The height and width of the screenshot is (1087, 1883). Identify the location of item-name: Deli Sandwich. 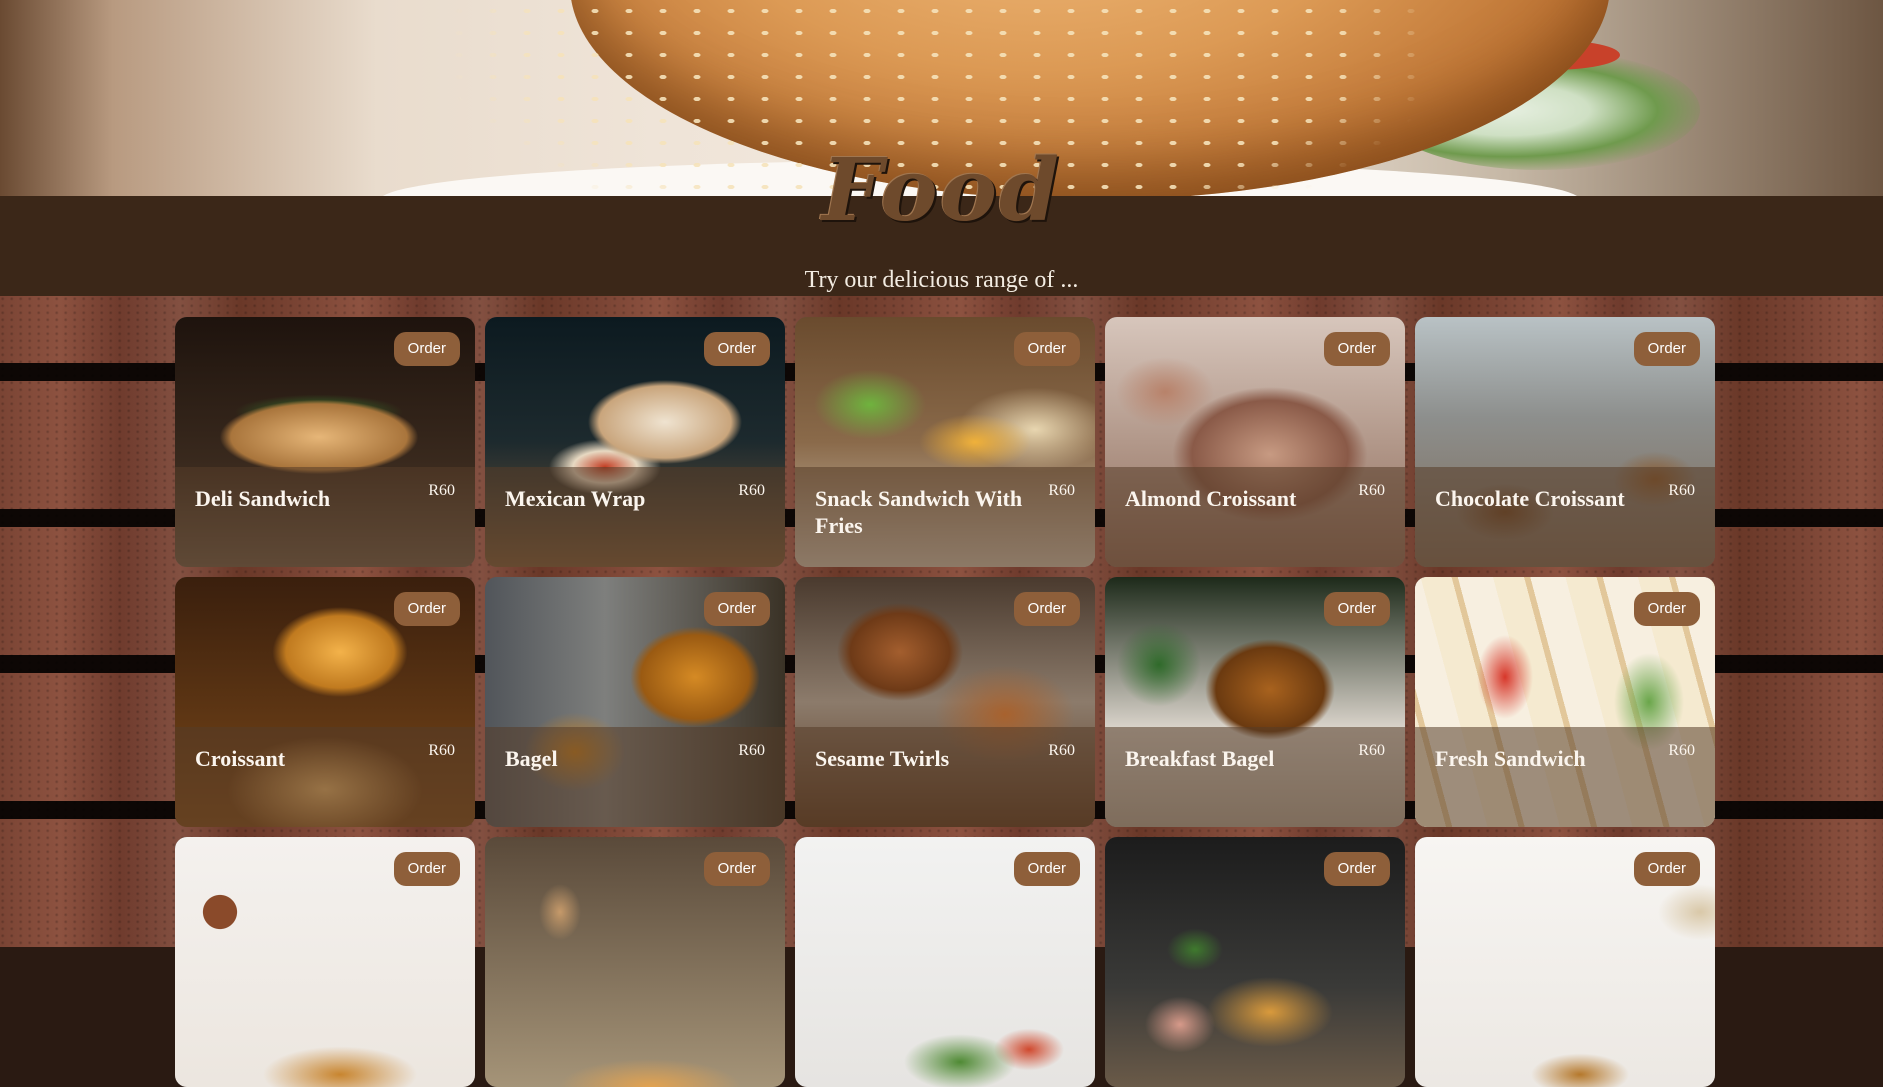
(263, 498).